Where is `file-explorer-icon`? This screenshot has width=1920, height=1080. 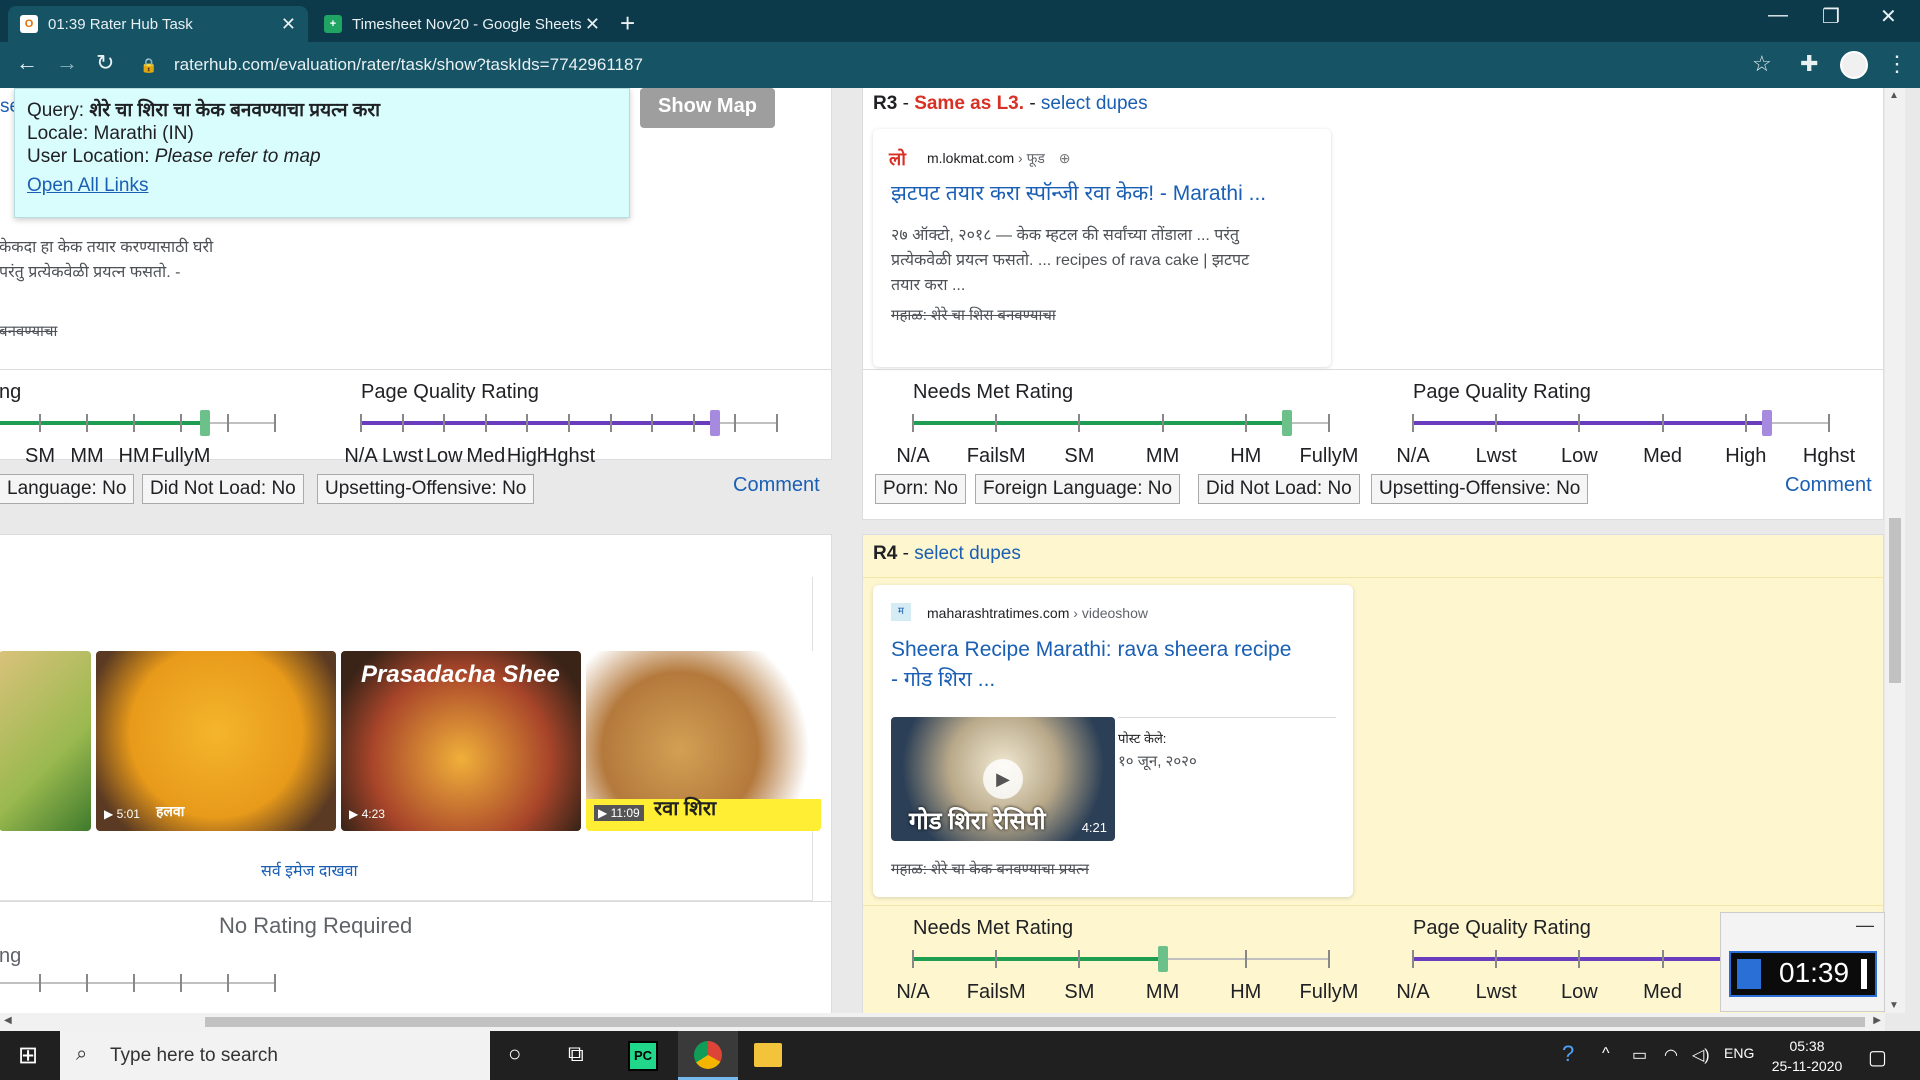
file-explorer-icon is located at coordinates (768, 1055).